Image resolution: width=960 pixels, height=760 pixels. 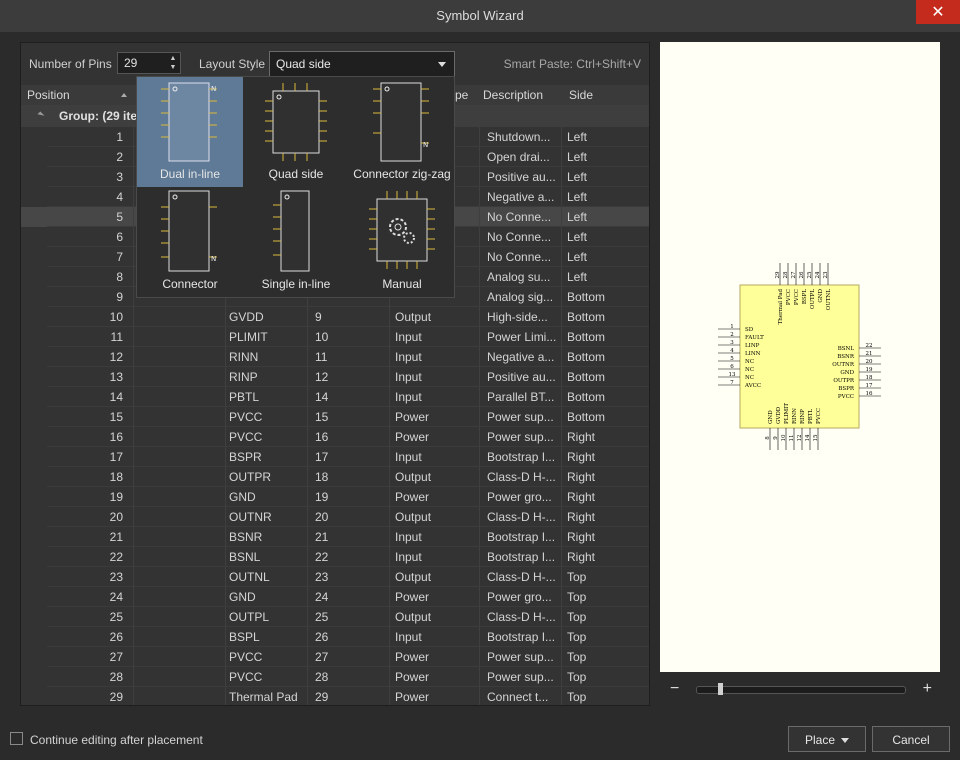 I want to click on cell-pos: 4, so click(x=119, y=197).